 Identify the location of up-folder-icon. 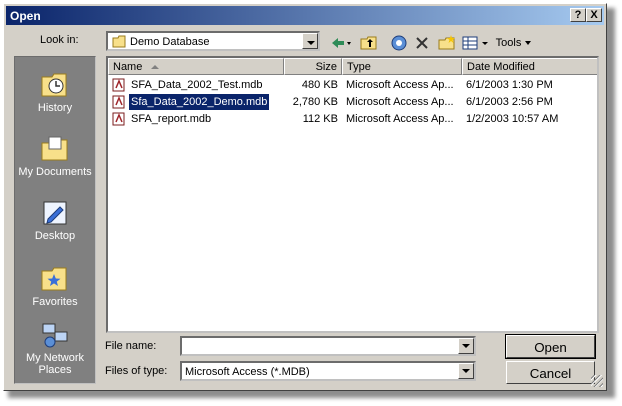
(368, 43).